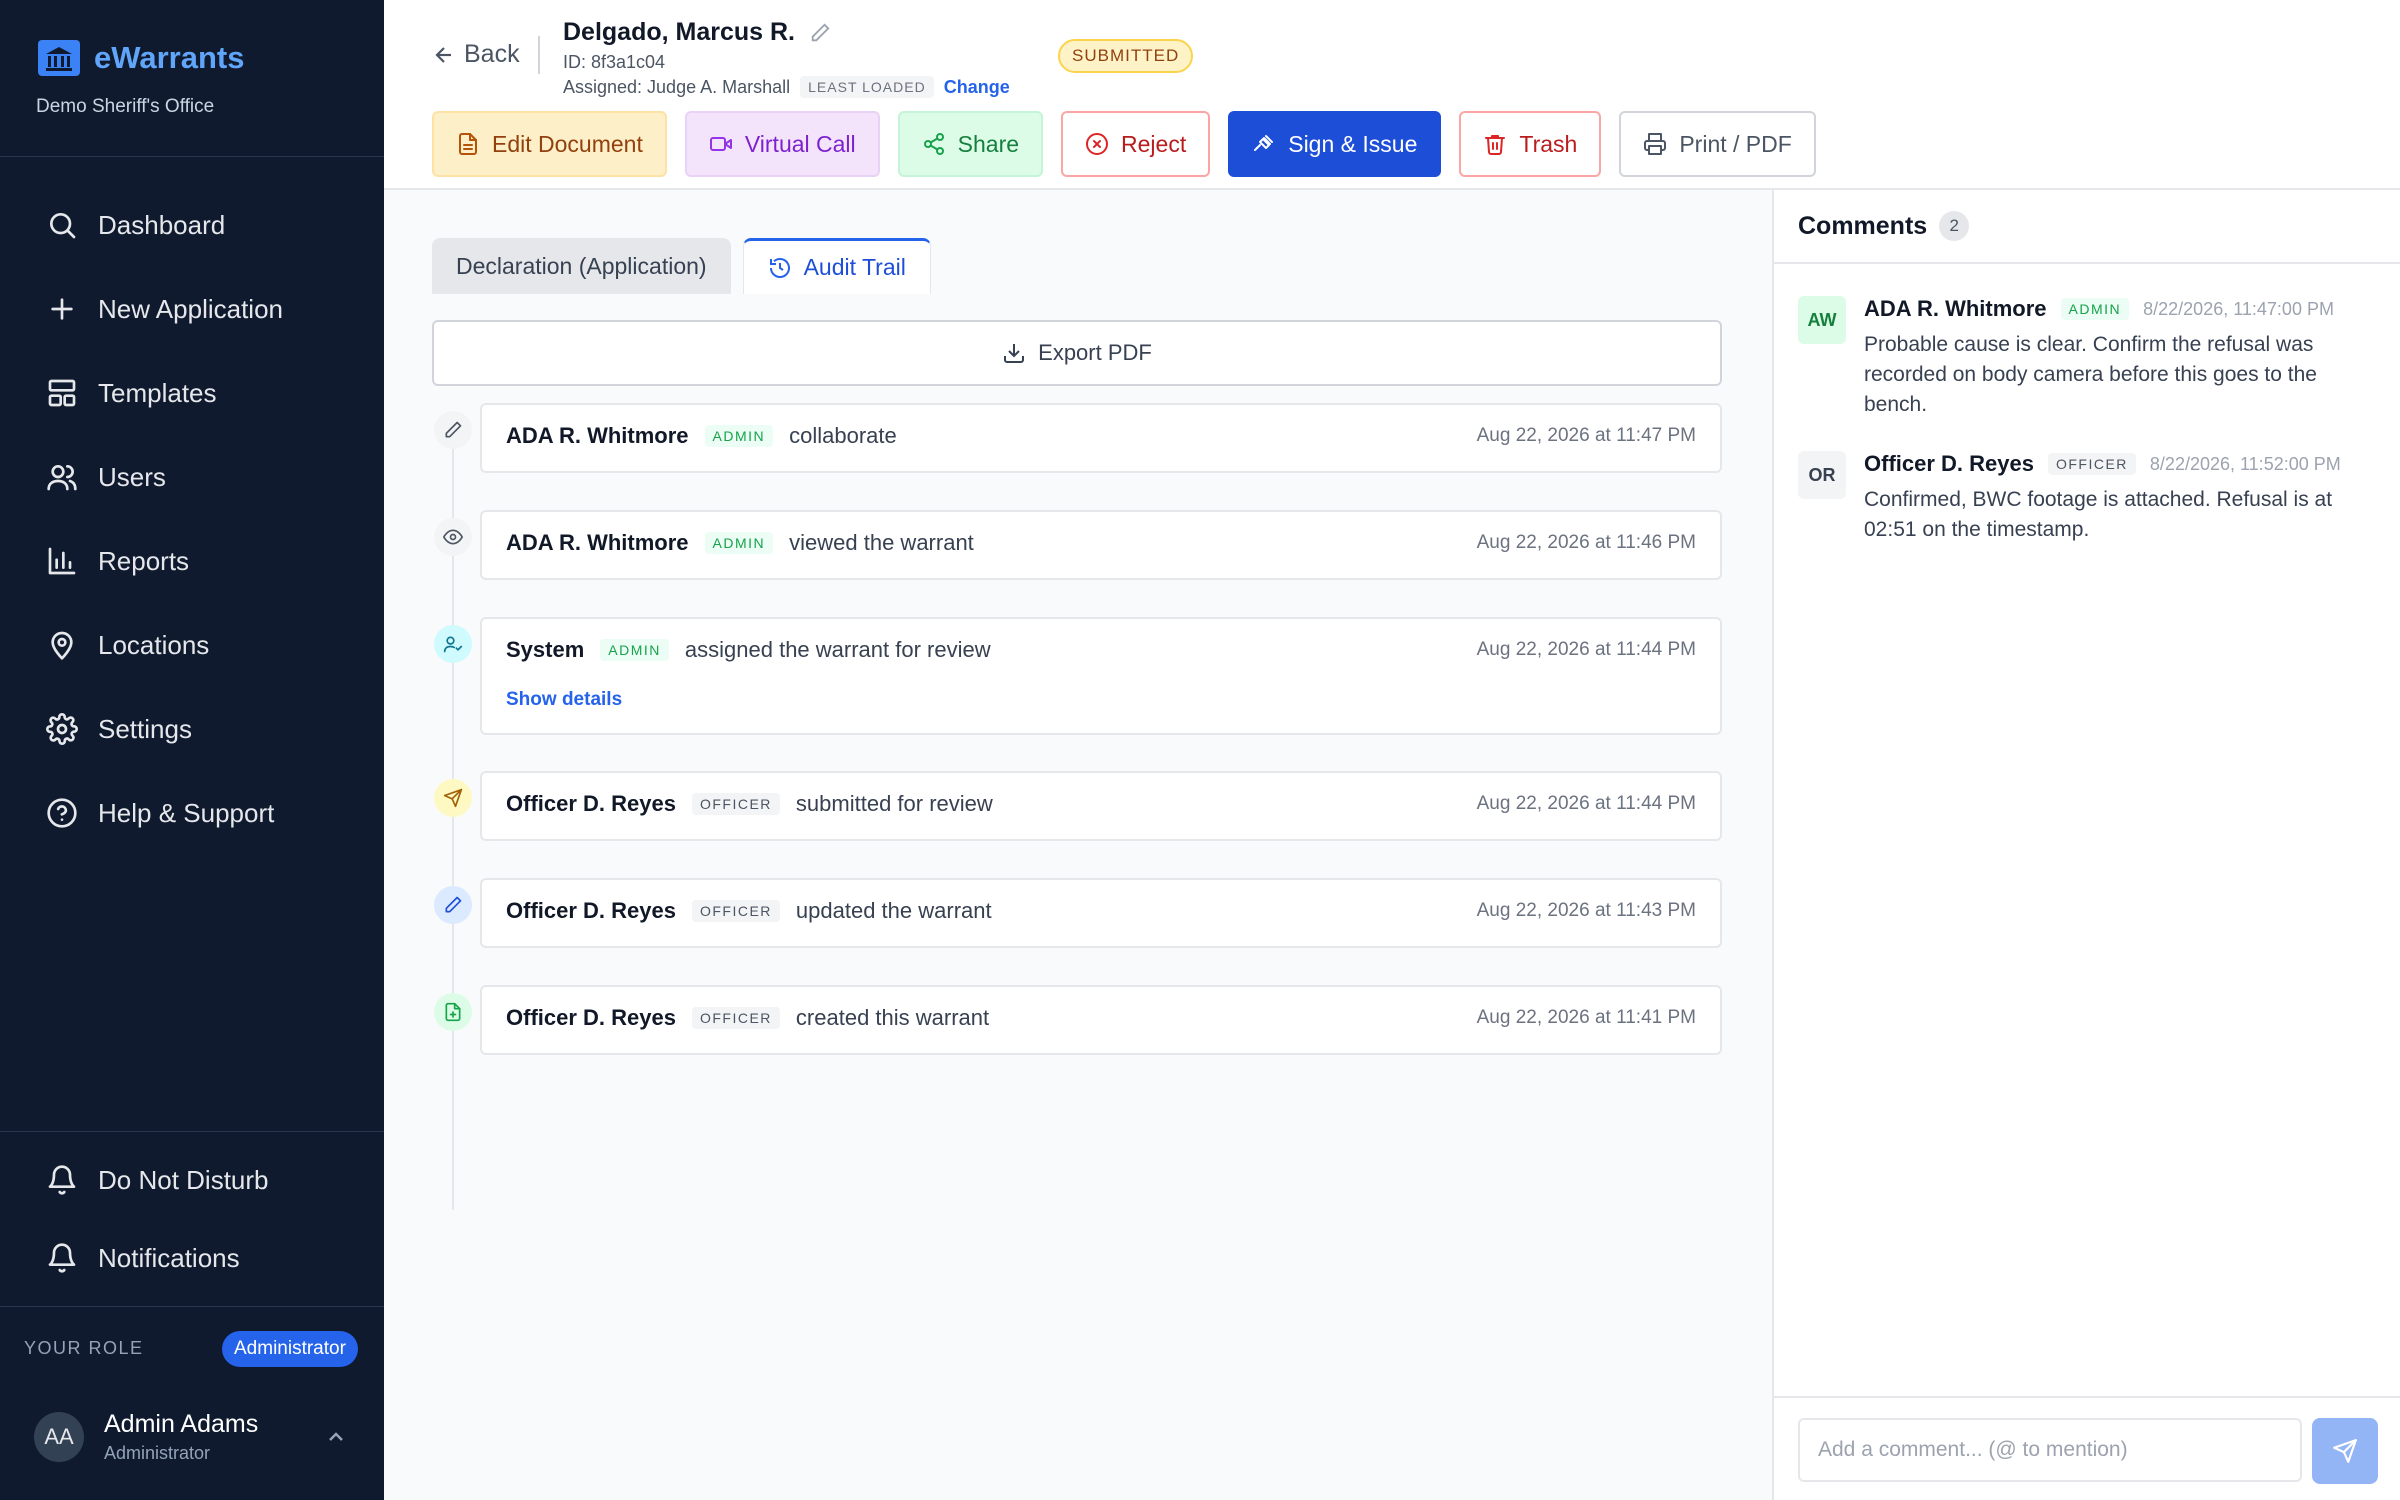 Image resolution: width=2400 pixels, height=1500 pixels. I want to click on send-comment-button, so click(2345, 1451).